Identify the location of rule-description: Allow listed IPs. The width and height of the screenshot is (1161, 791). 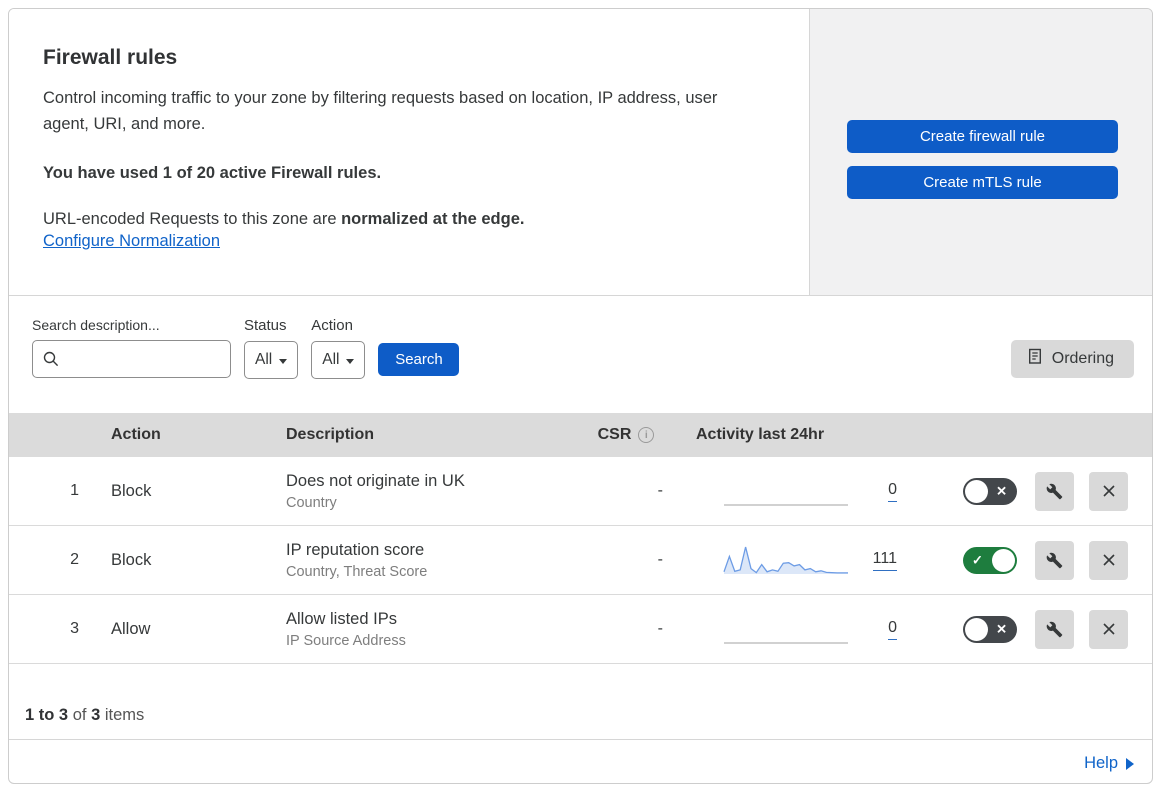
(341, 618).